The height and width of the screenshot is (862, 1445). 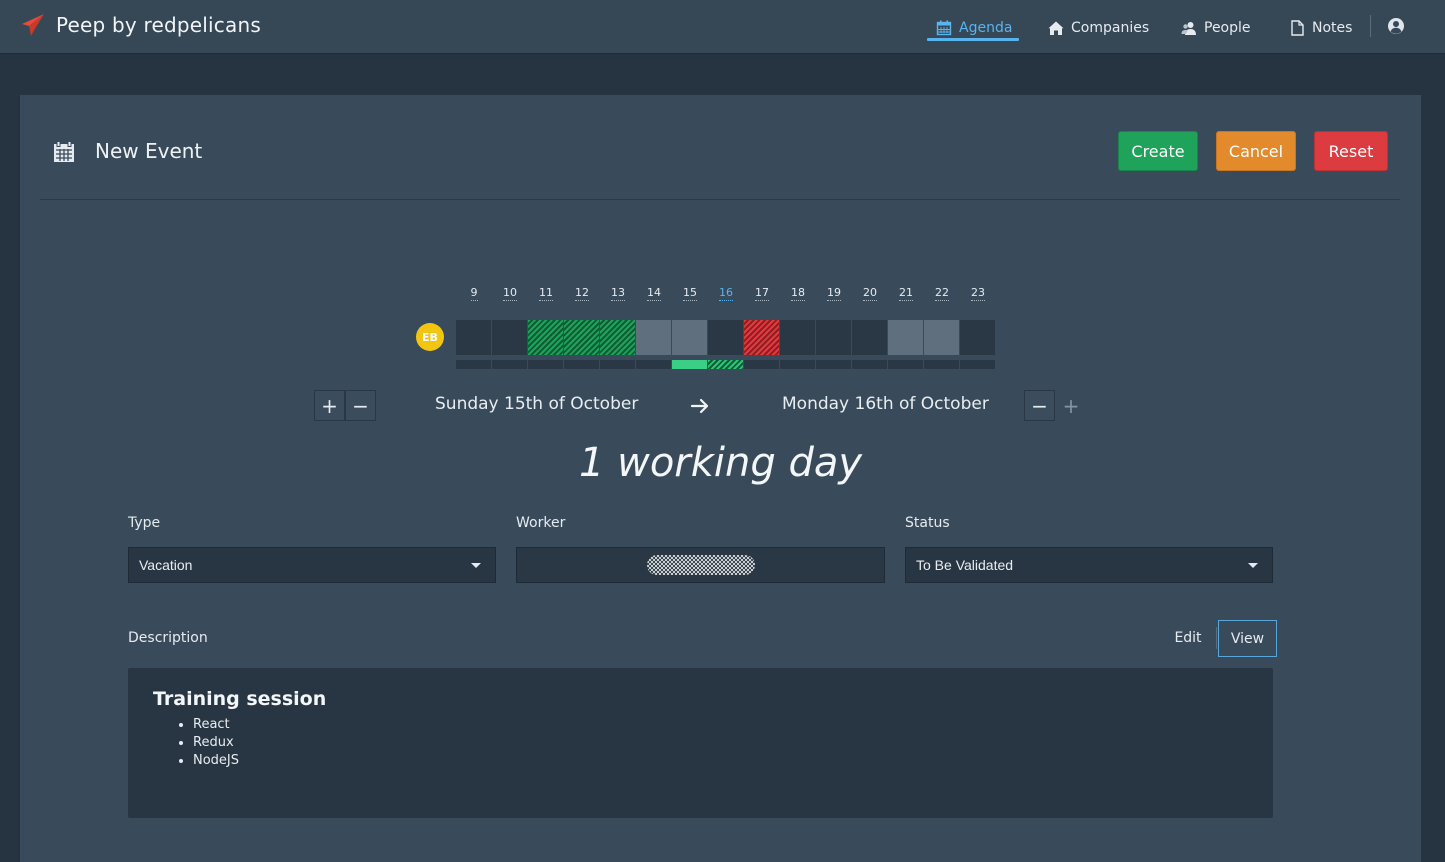 I want to click on arrow-right-icon, so click(x=699, y=406).